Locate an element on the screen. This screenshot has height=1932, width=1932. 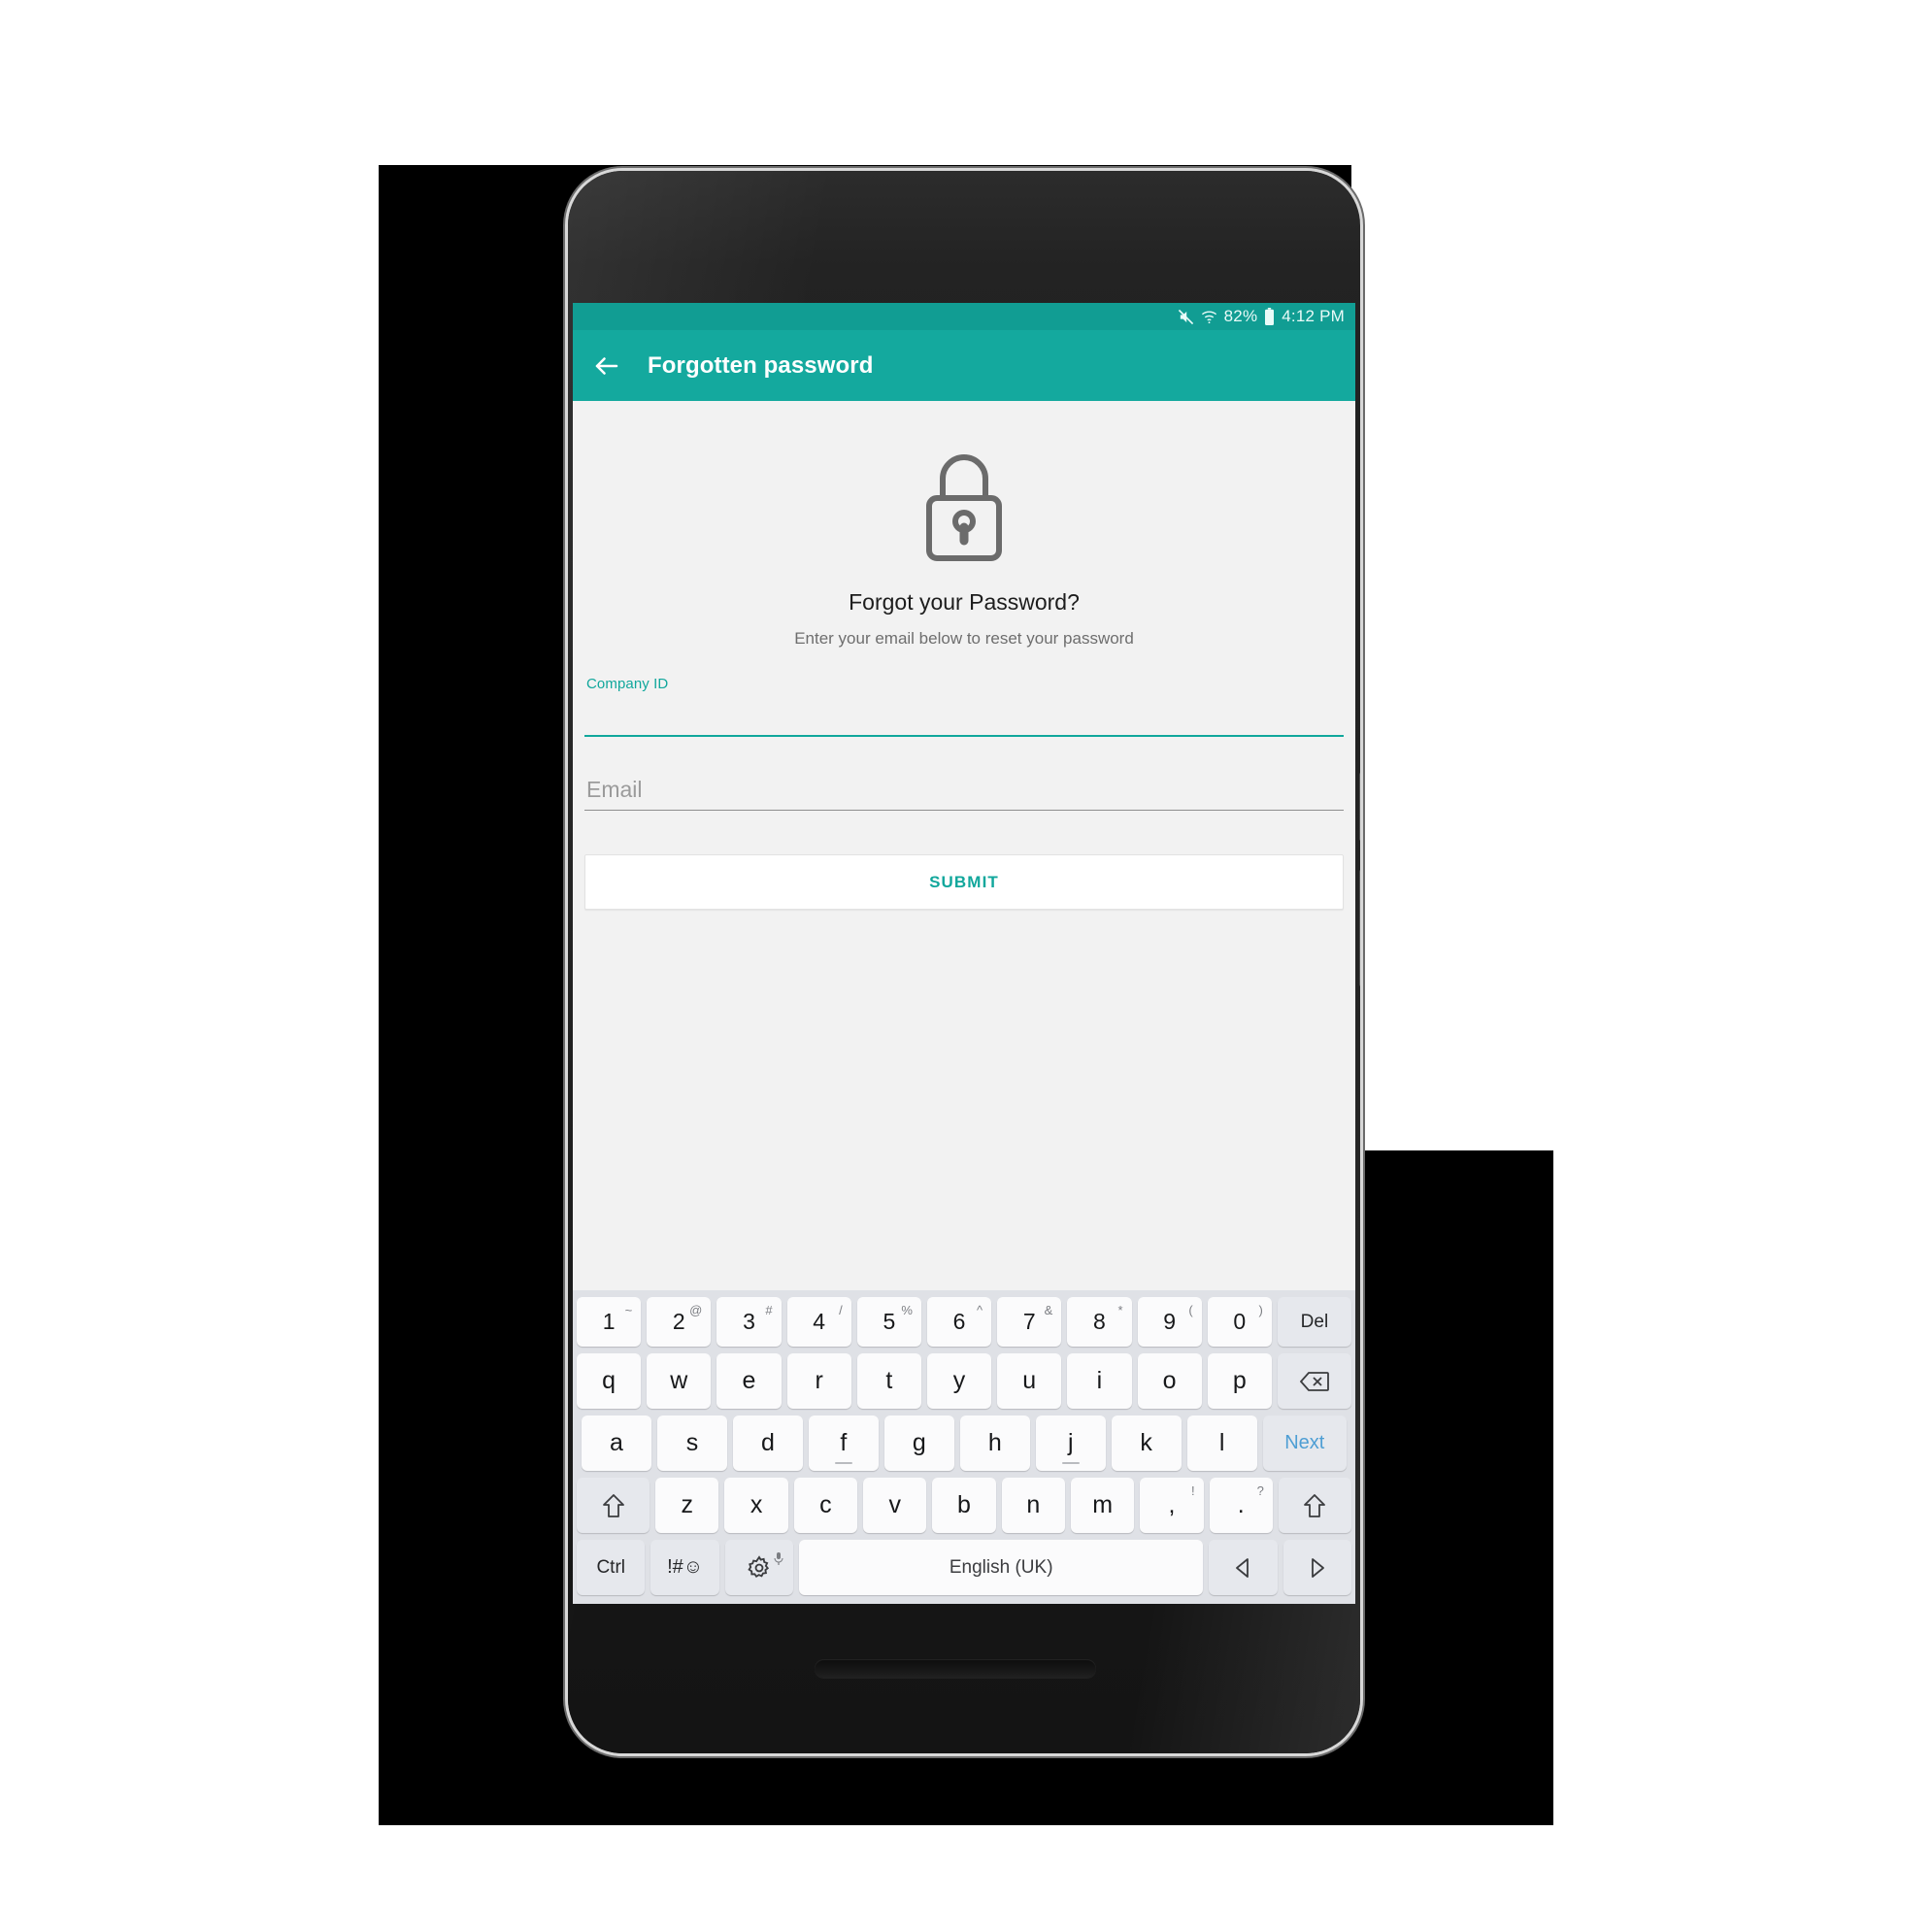
key-o: o is located at coordinates (1169, 1381).